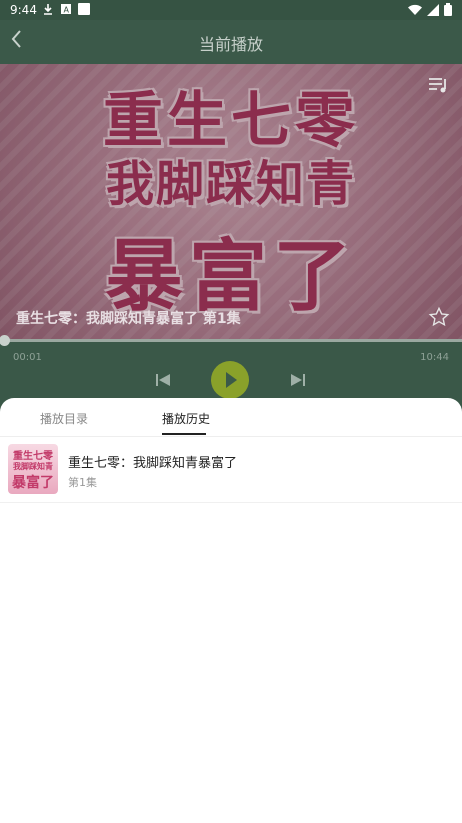 This screenshot has width=462, height=823. Describe the element at coordinates (33, 466) in the screenshot. I see `thumb-line2: 我脚踩知青` at that location.